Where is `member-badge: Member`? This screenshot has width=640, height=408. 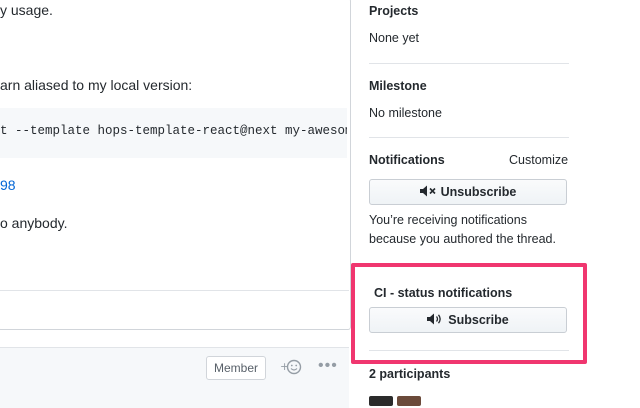 member-badge: Member is located at coordinates (236, 368).